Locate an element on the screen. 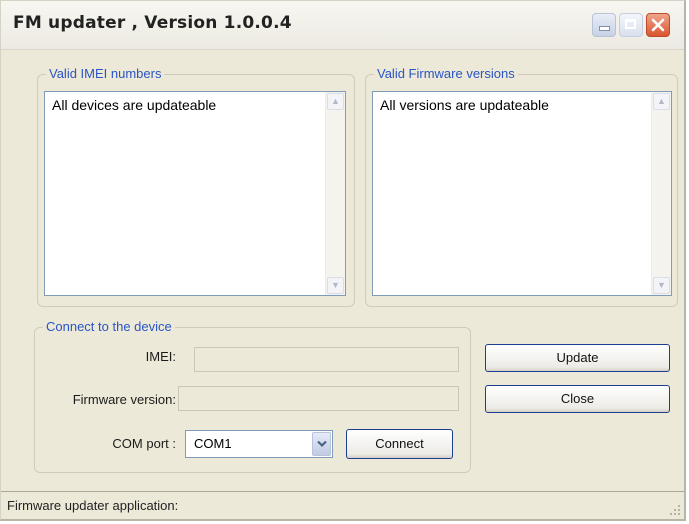  status-bar: Firmware updater application: is located at coordinates (342, 505).